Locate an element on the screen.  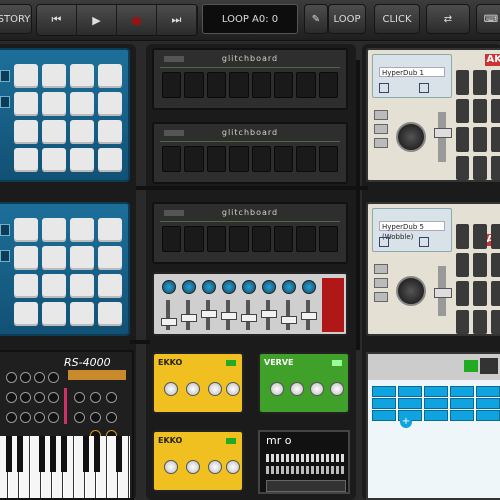
click-button: CLICK is located at coordinates (397, 19).